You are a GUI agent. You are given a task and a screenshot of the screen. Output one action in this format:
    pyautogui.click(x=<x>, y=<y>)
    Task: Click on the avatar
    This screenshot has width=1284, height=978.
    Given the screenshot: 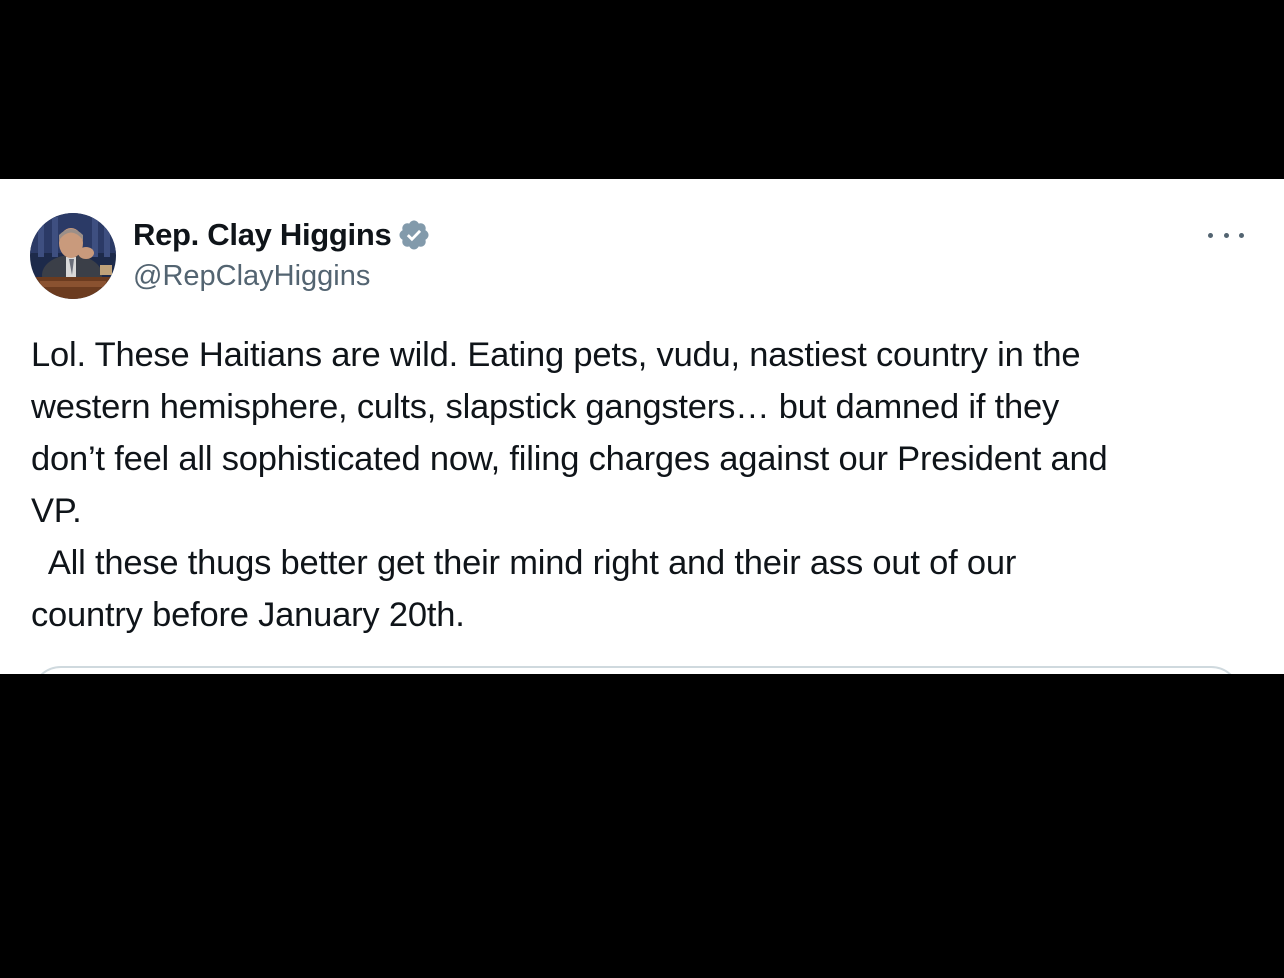 What is the action you would take?
    pyautogui.click(x=73, y=256)
    